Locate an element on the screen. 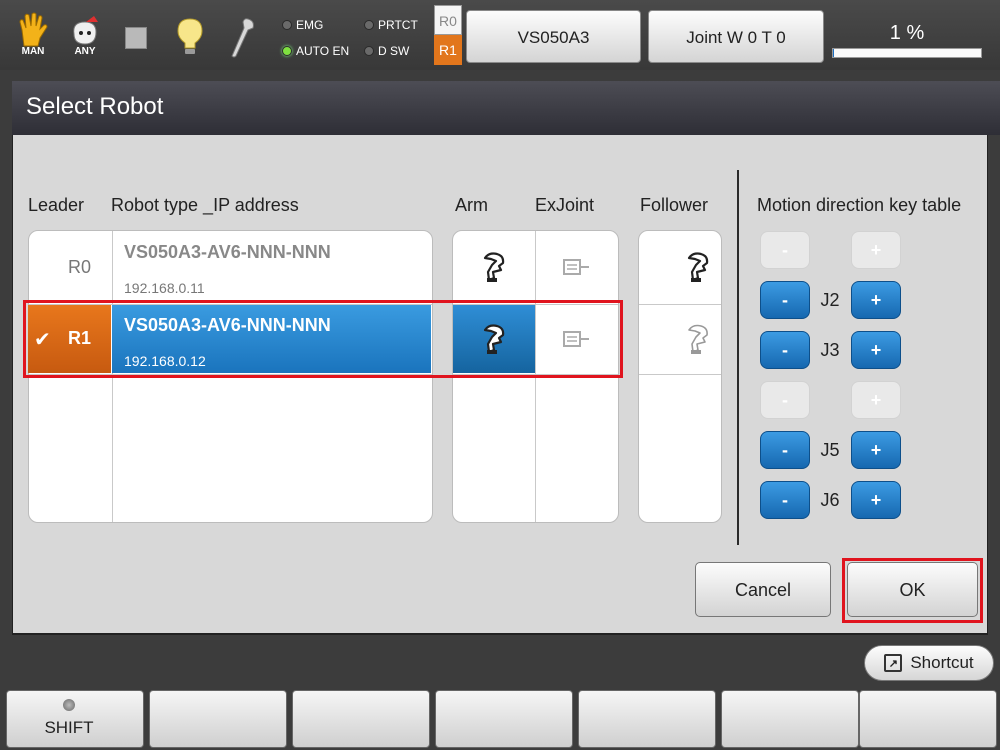  wrench-icon is located at coordinates (243, 38).